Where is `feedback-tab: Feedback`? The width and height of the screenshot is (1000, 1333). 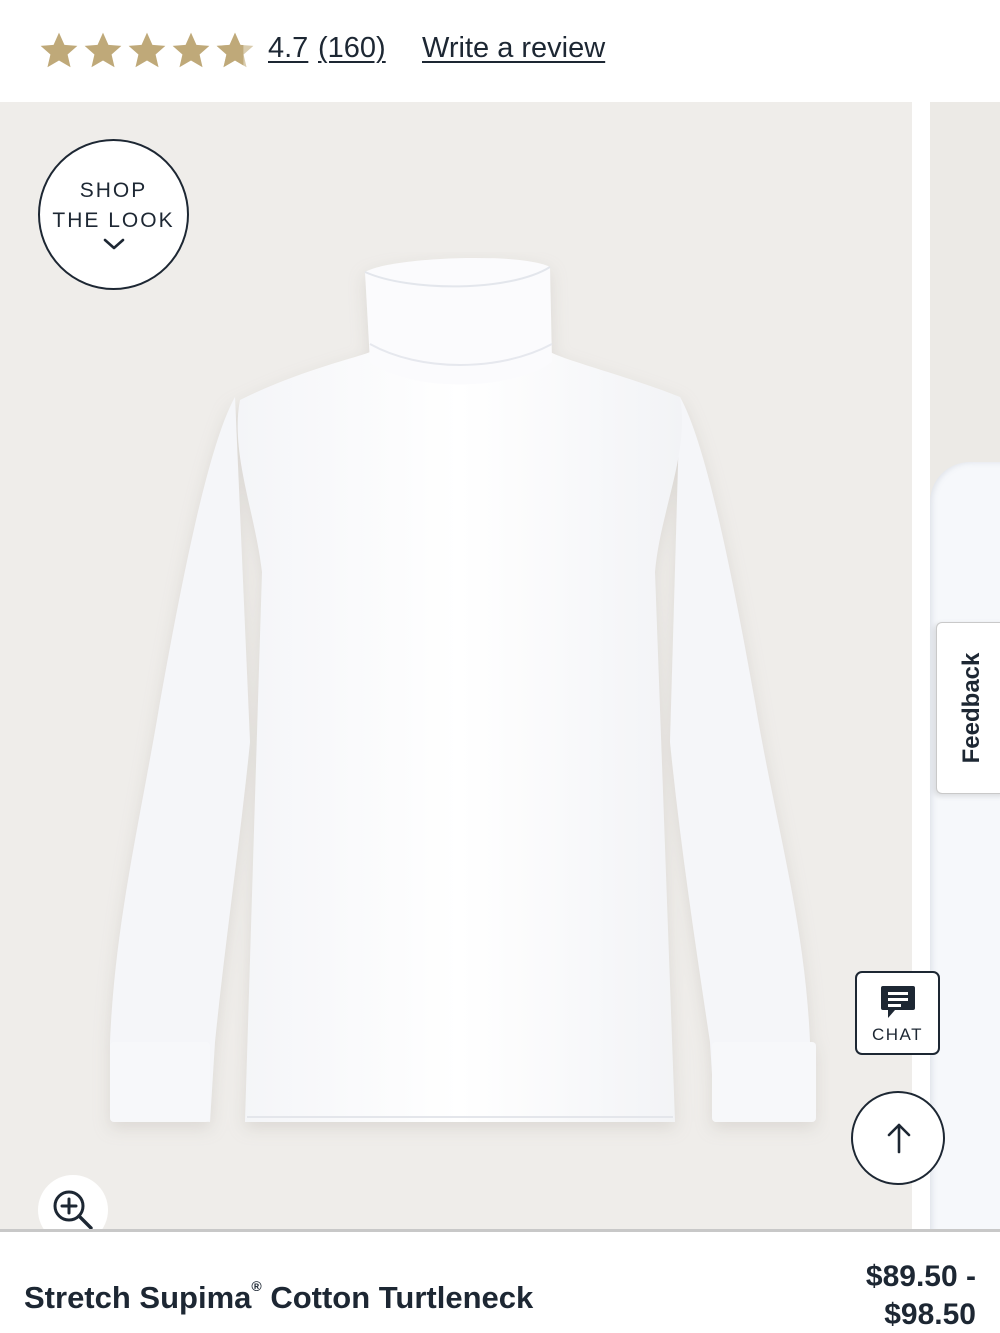
feedback-tab: Feedback is located at coordinates (968, 708).